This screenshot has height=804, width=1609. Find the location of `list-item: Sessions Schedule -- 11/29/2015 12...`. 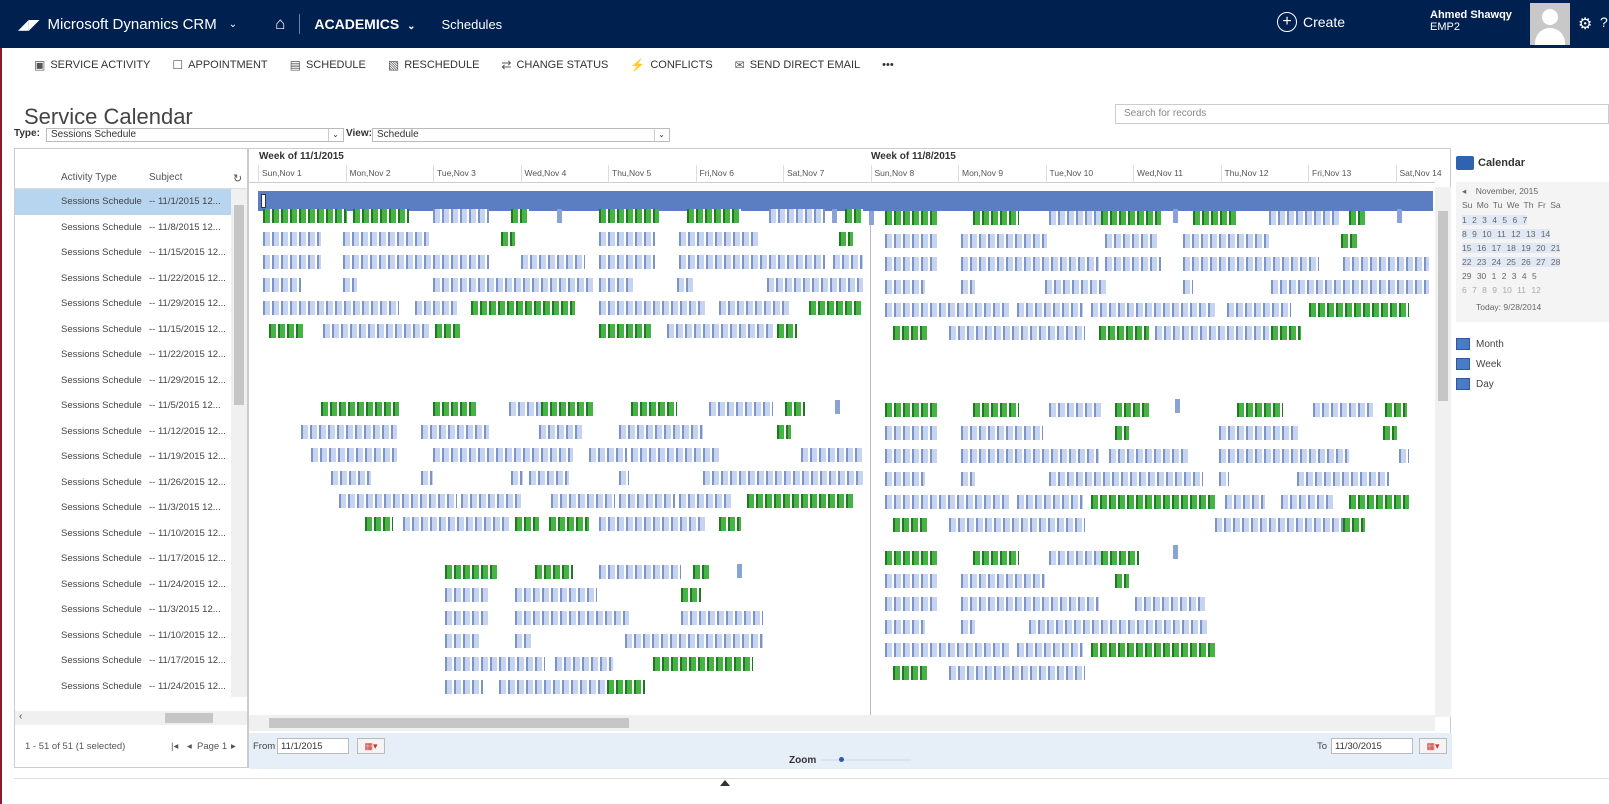

list-item: Sessions Schedule -- 11/29/2015 12... is located at coordinates (123, 381).